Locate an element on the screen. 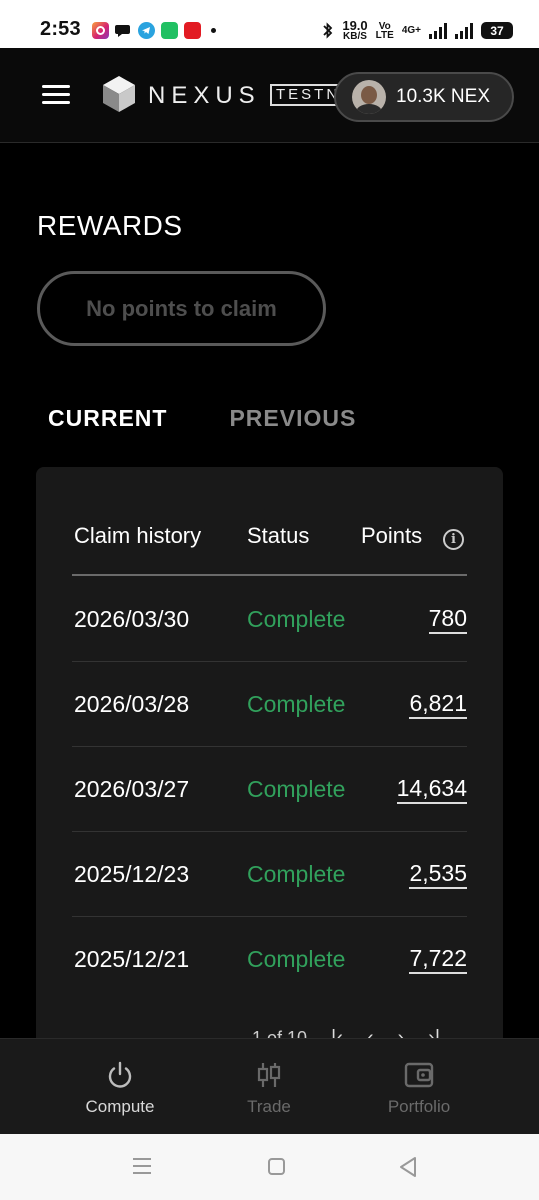 The image size is (539, 1200). claim-points-link: 7,722 is located at coordinates (438, 960).